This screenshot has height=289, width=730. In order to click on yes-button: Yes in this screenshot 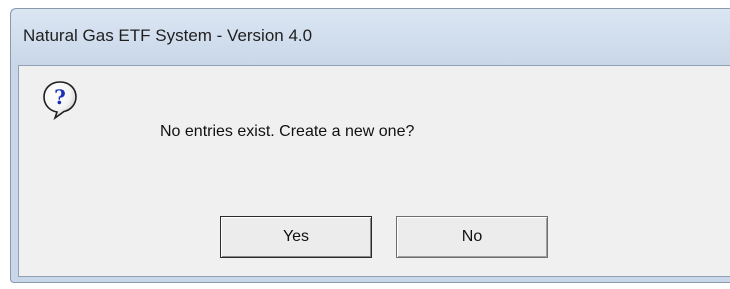, I will do `click(296, 237)`.